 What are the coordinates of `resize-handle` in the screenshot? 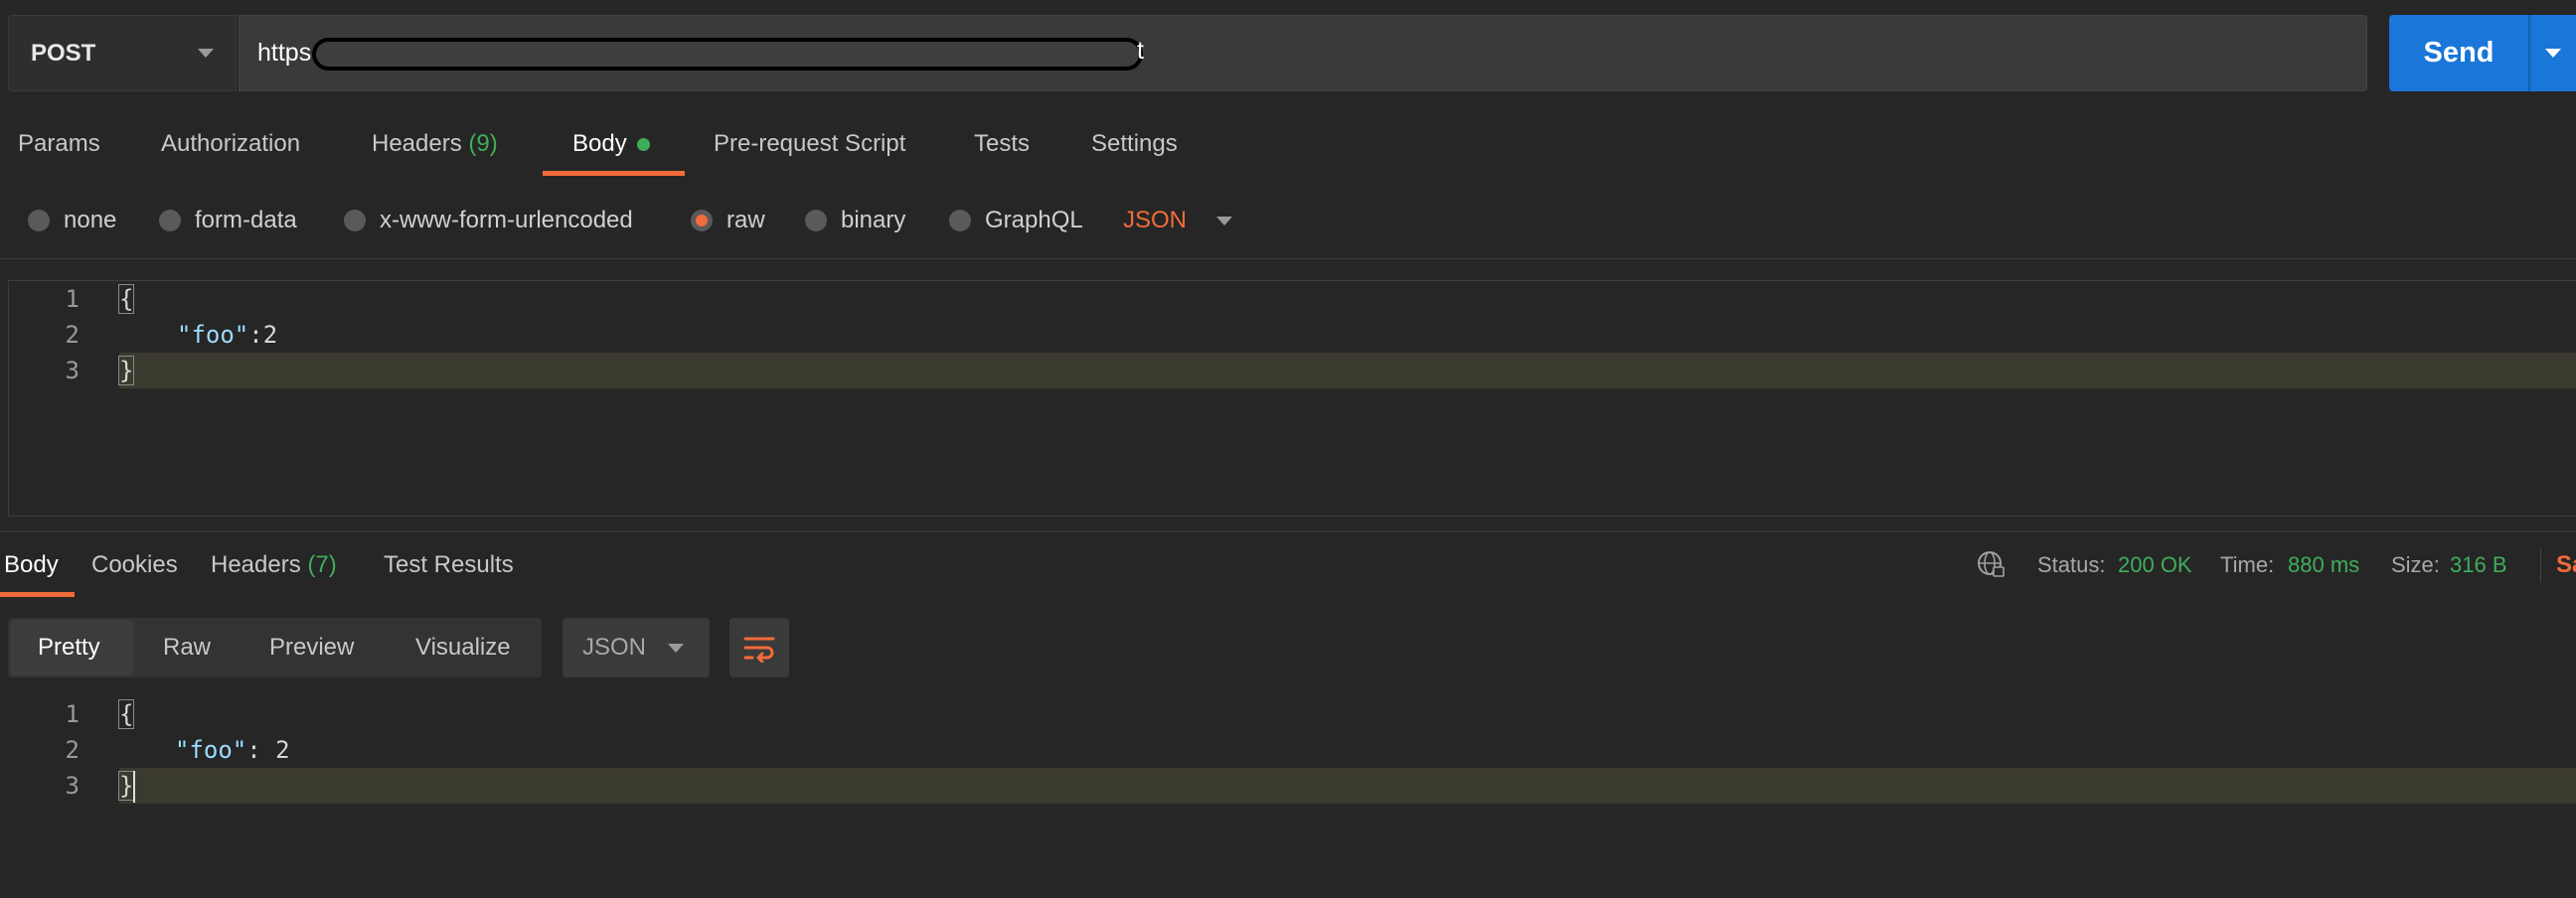 It's located at (1288, 531).